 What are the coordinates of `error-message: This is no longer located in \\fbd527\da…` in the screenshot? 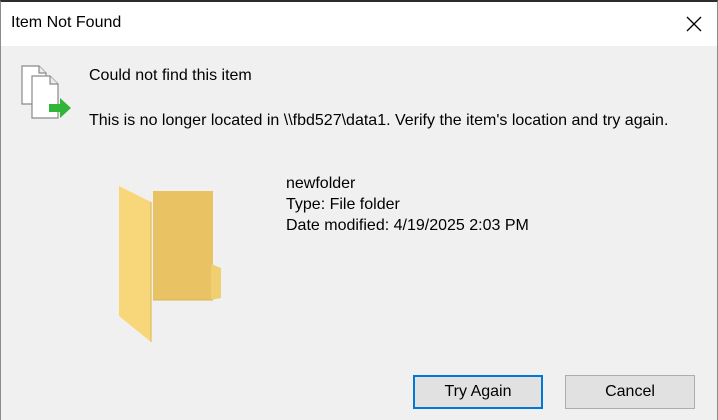 It's located at (379, 120).